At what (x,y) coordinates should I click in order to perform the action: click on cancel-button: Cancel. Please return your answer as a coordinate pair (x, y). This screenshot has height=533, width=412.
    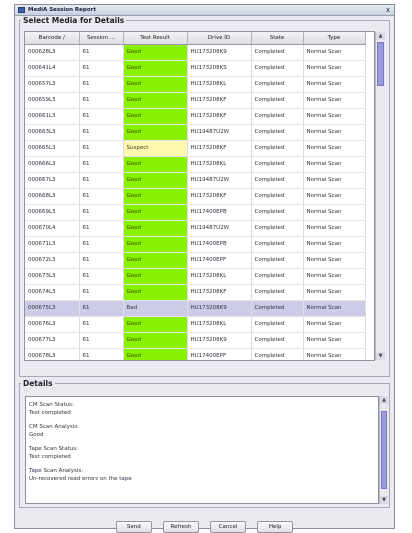
    Looking at the image, I should click on (228, 527).